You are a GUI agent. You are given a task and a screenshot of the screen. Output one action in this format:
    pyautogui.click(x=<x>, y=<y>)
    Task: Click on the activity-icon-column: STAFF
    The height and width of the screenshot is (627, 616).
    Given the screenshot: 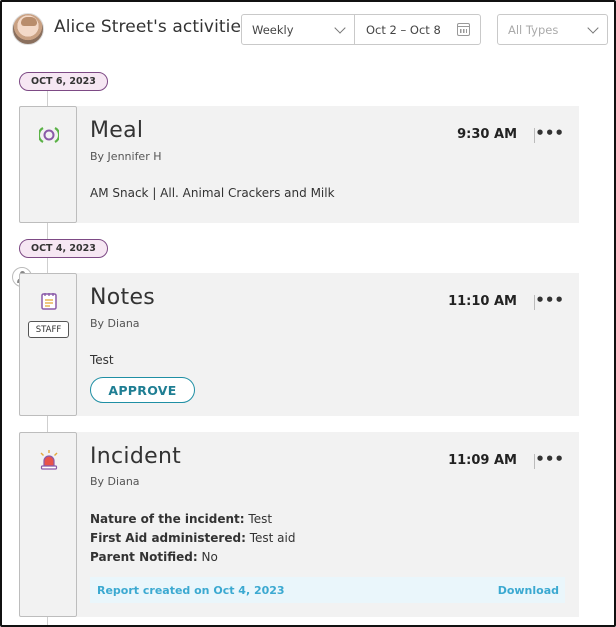 What is the action you would take?
    pyautogui.click(x=48, y=344)
    